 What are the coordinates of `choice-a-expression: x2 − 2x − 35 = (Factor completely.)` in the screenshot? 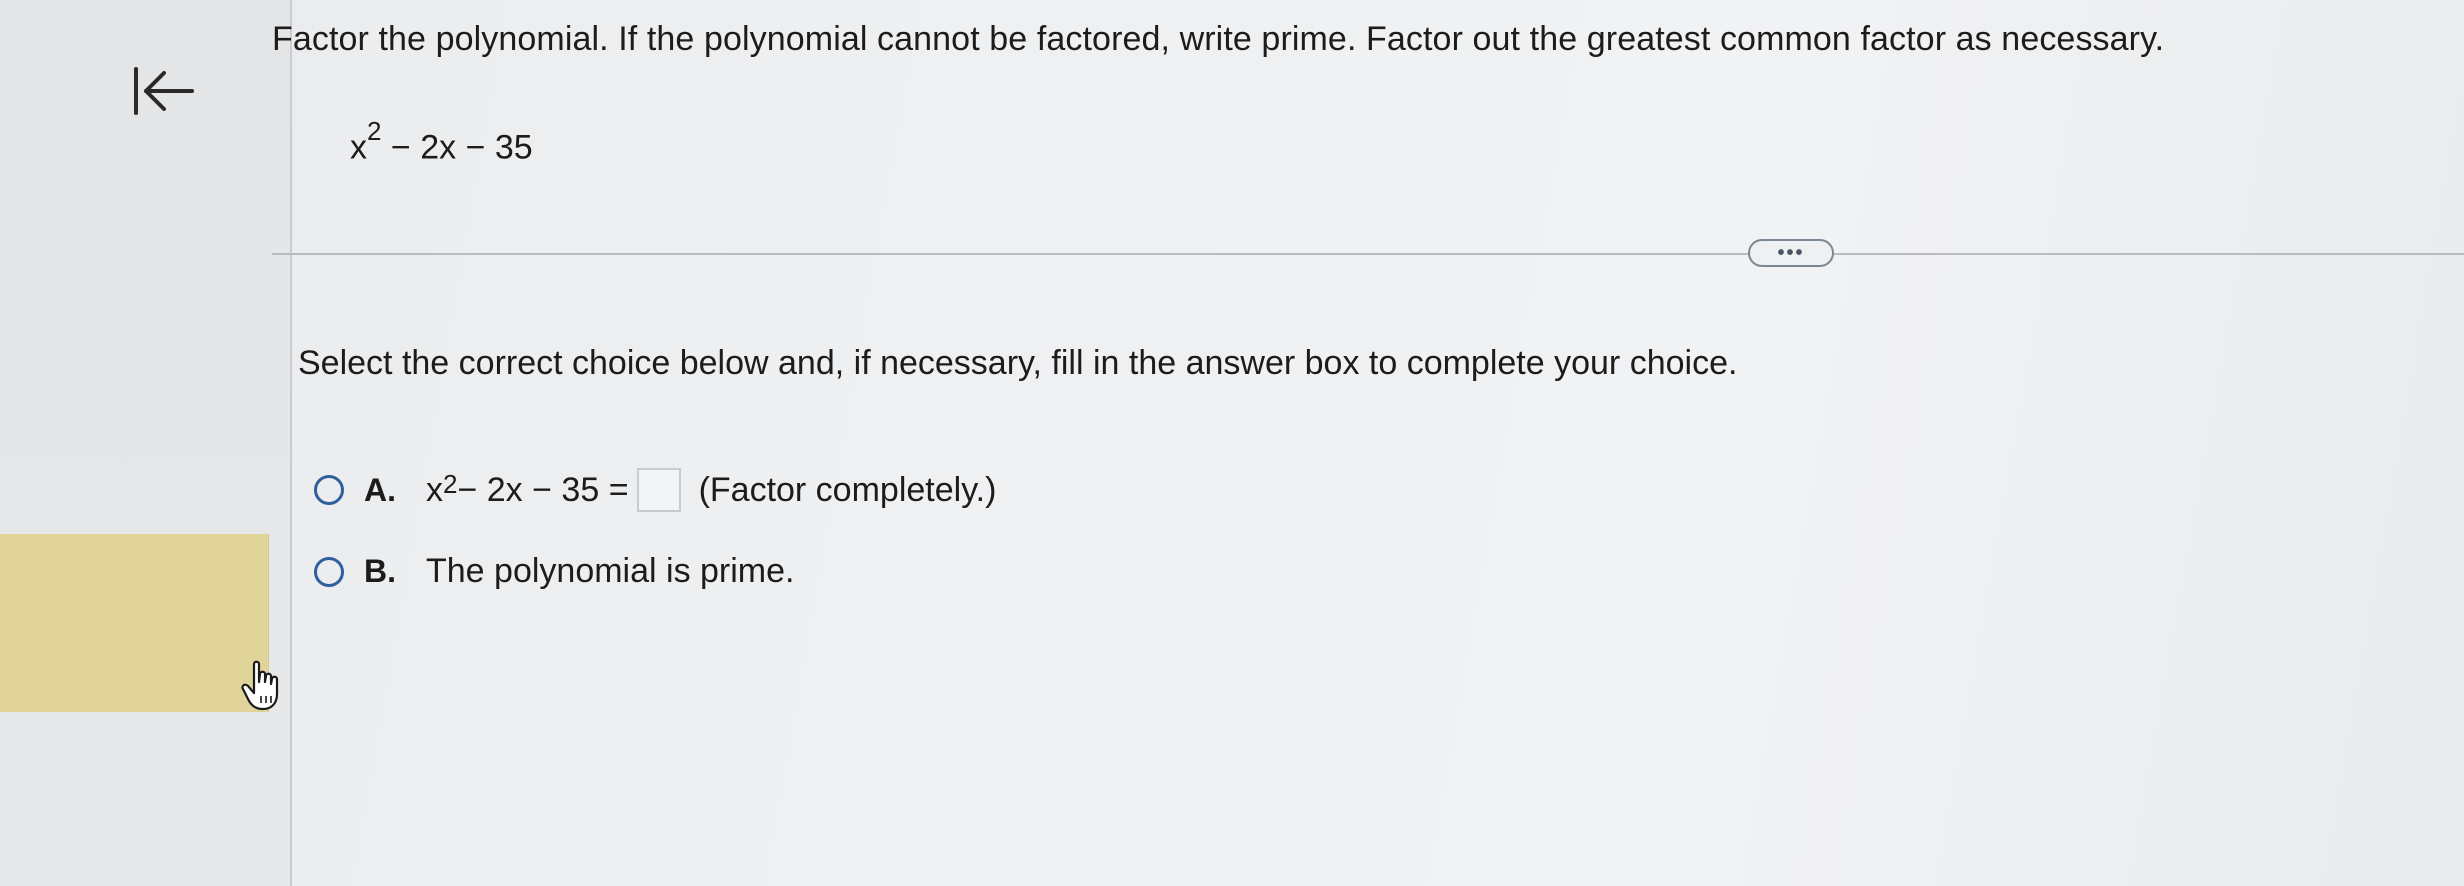 It's located at (711, 490).